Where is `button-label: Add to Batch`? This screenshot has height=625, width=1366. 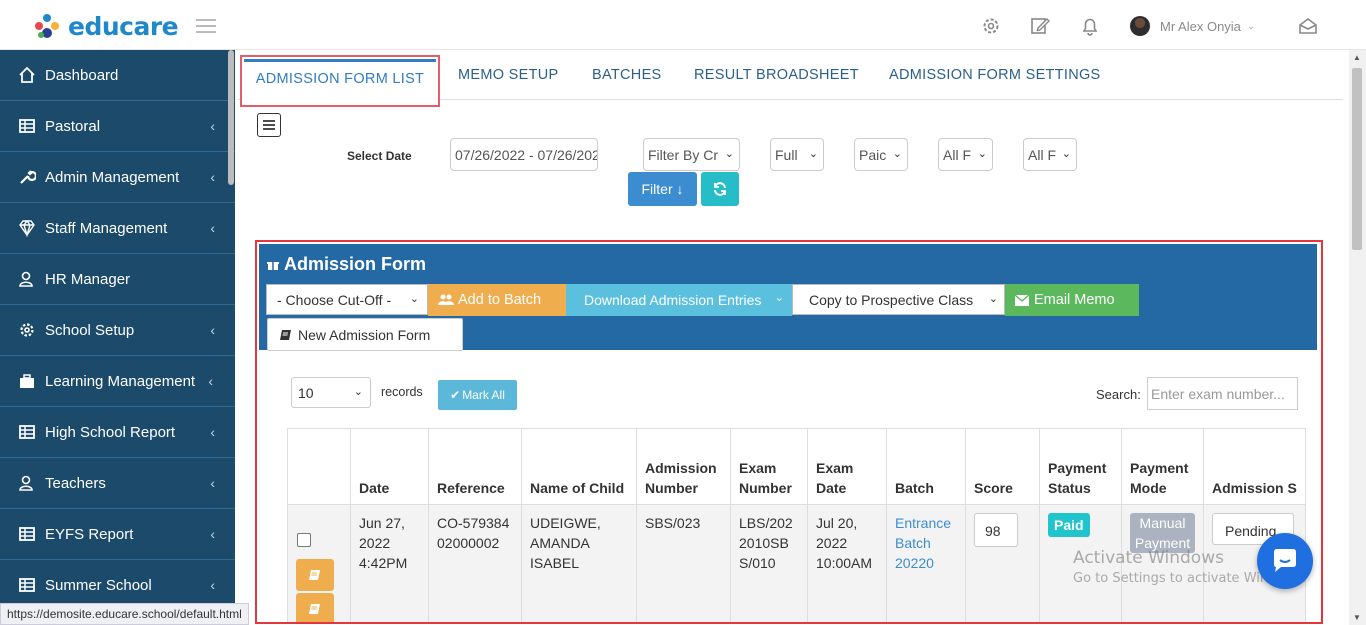 button-label: Add to Batch is located at coordinates (500, 300).